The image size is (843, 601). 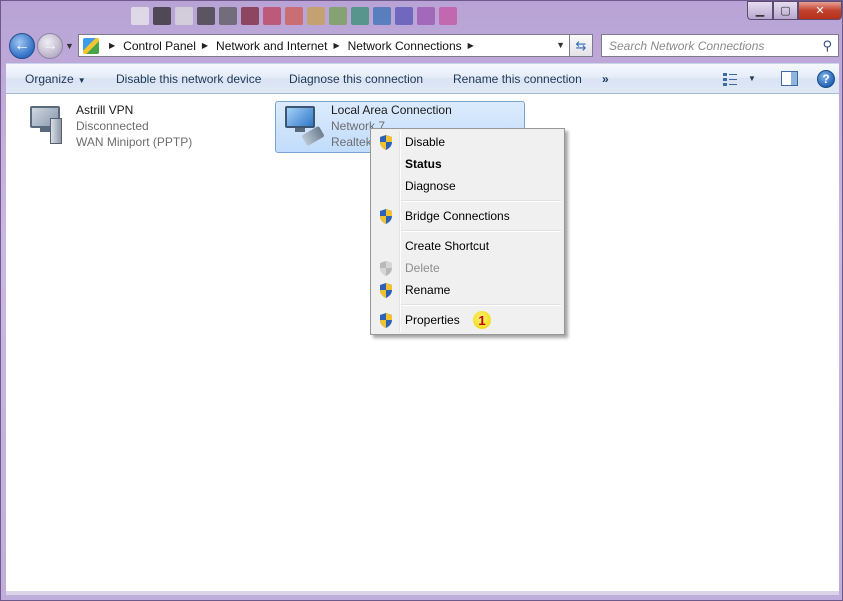 I want to click on menu-item-label: Disable, so click(x=425, y=142).